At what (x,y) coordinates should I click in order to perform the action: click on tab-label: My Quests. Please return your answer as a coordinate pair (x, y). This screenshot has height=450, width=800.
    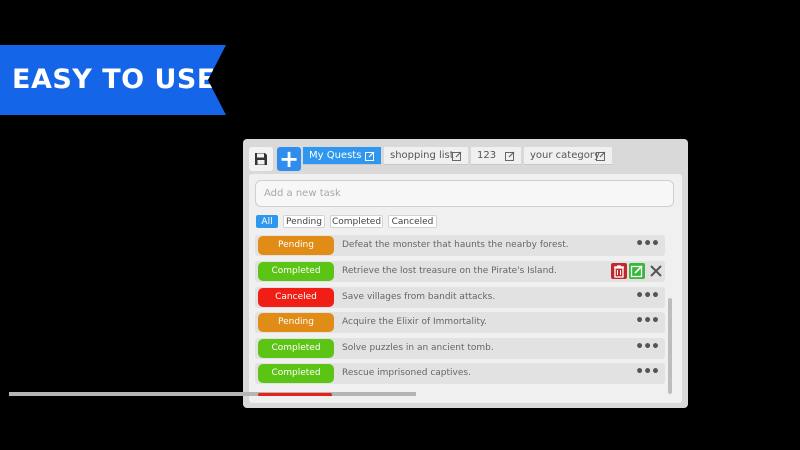
    Looking at the image, I should click on (335, 155).